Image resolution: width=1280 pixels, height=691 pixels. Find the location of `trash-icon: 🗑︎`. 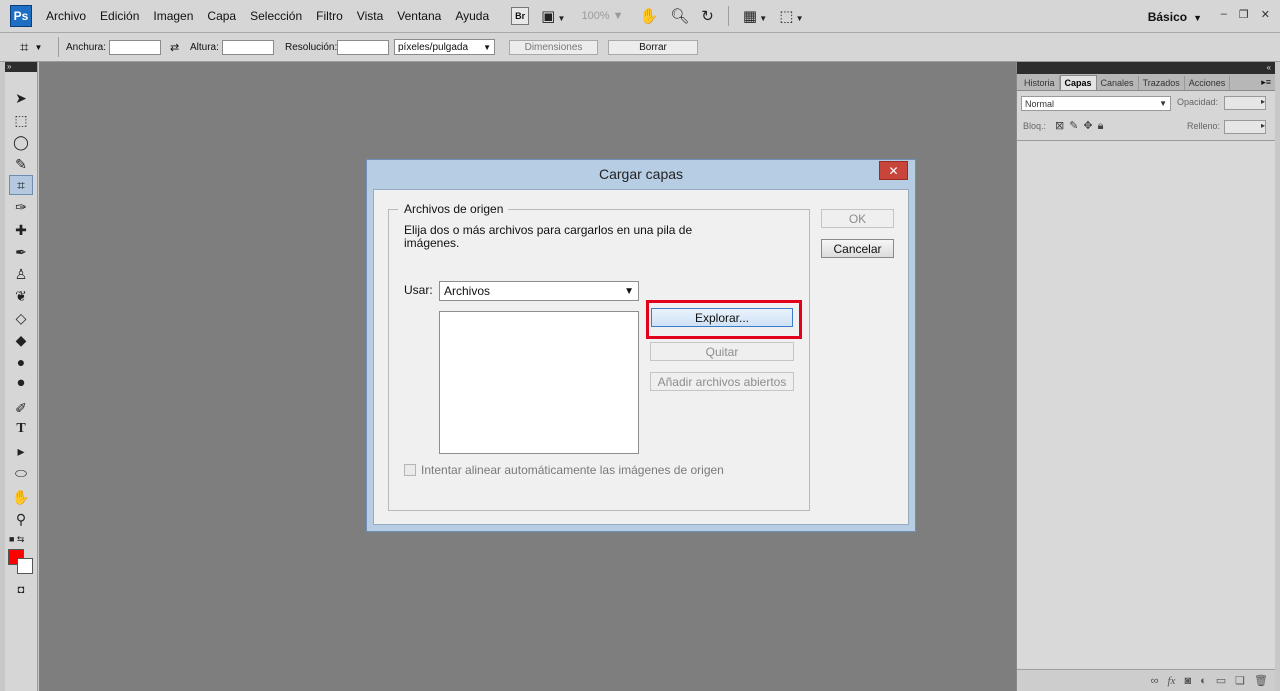

trash-icon: 🗑︎ is located at coordinates (1261, 680).